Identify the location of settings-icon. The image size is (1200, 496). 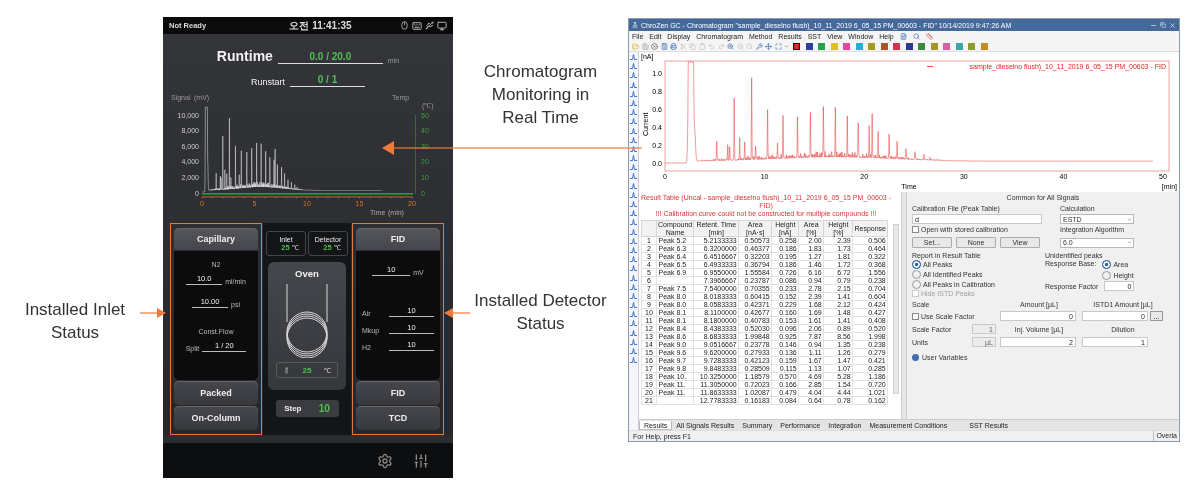
(385, 460).